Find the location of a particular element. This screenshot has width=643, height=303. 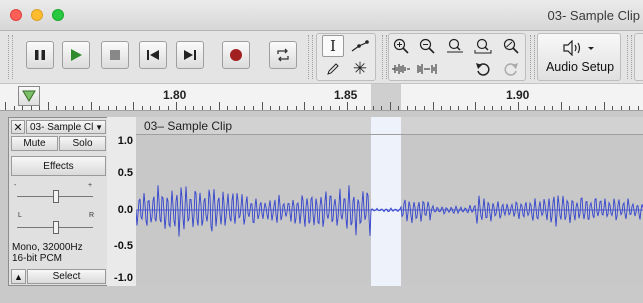

silence-audio-button is located at coordinates (427, 69).